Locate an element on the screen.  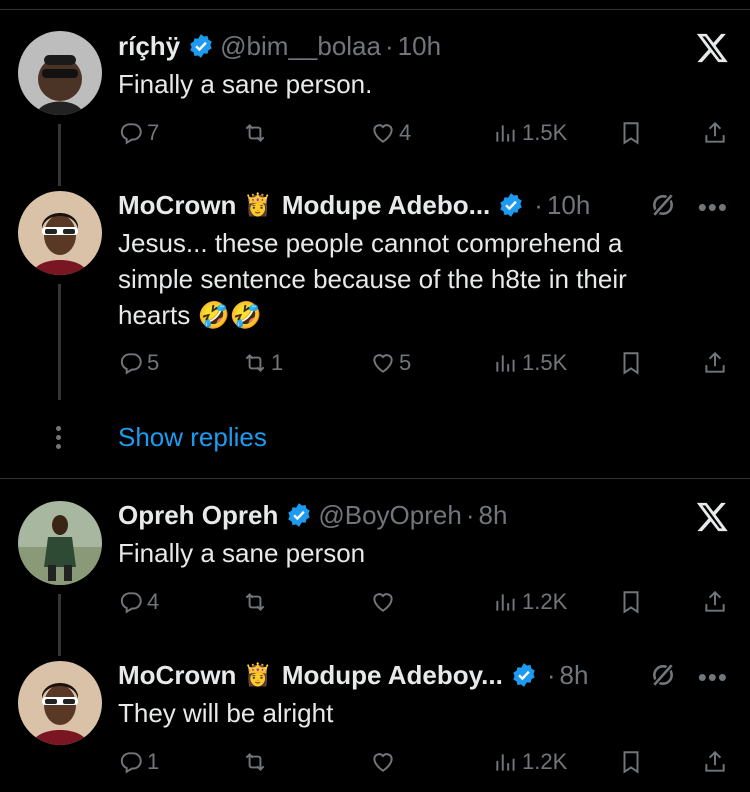
action-bar: 5 1 5 1.5K is located at coordinates (424, 363).